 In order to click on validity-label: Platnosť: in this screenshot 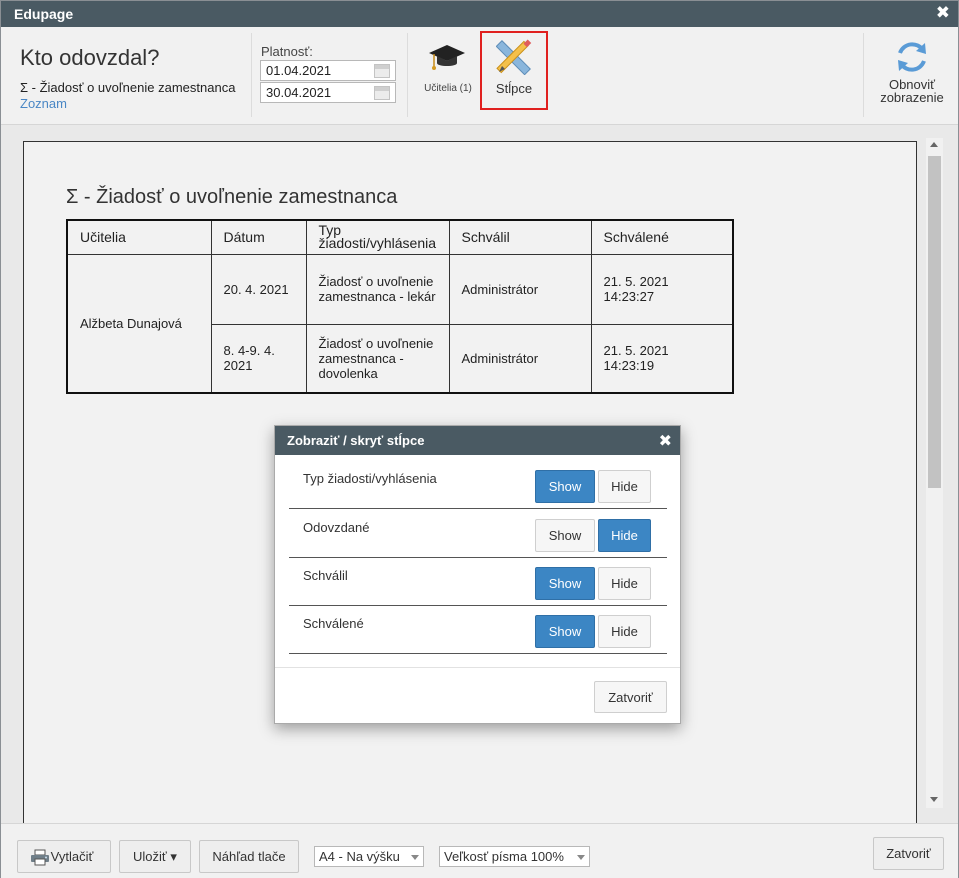, I will do `click(287, 51)`.